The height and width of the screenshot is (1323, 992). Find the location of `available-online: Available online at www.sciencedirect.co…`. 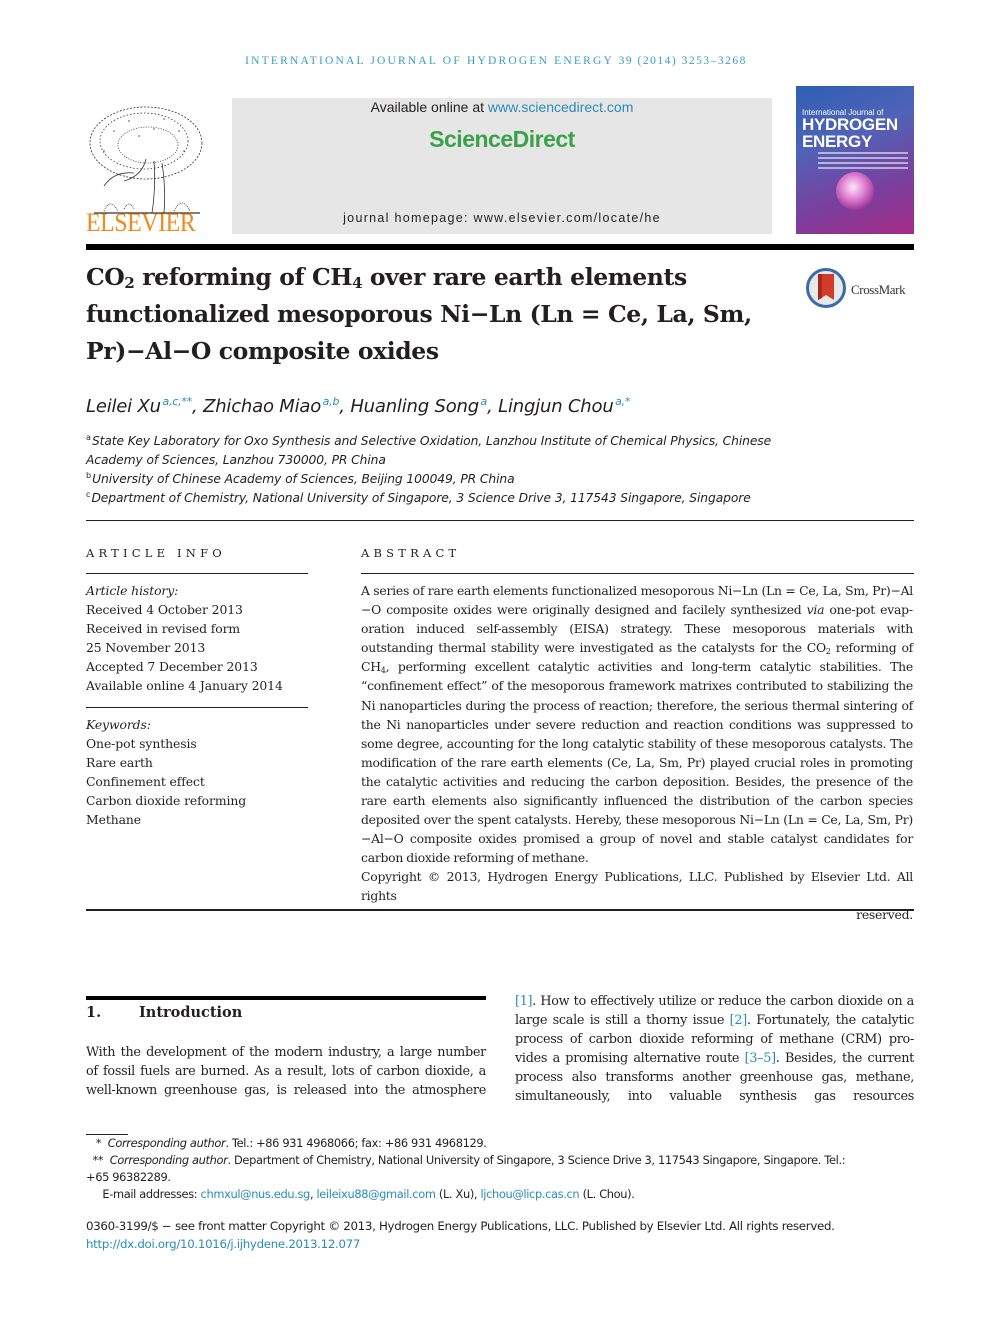

available-online: Available online at www.sciencedirect.co… is located at coordinates (502, 107).